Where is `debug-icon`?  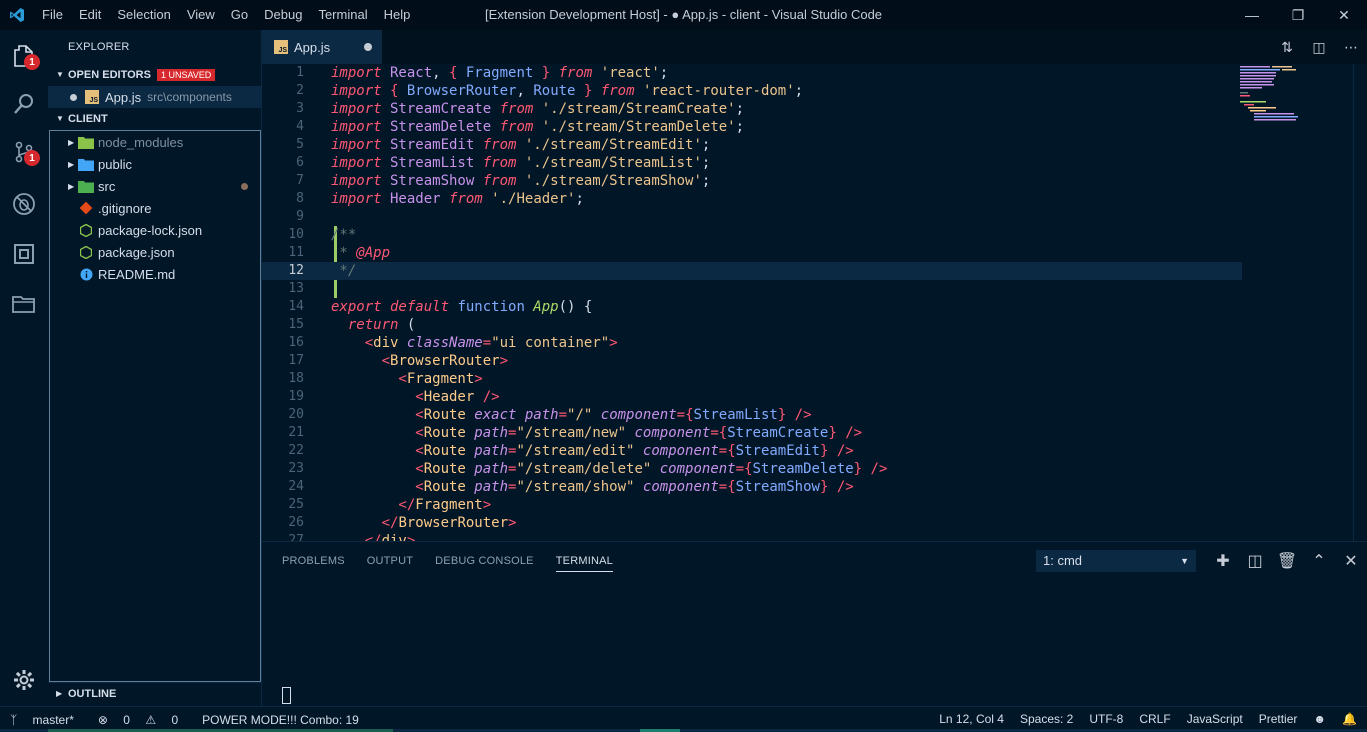
debug-icon is located at coordinates (24, 204).